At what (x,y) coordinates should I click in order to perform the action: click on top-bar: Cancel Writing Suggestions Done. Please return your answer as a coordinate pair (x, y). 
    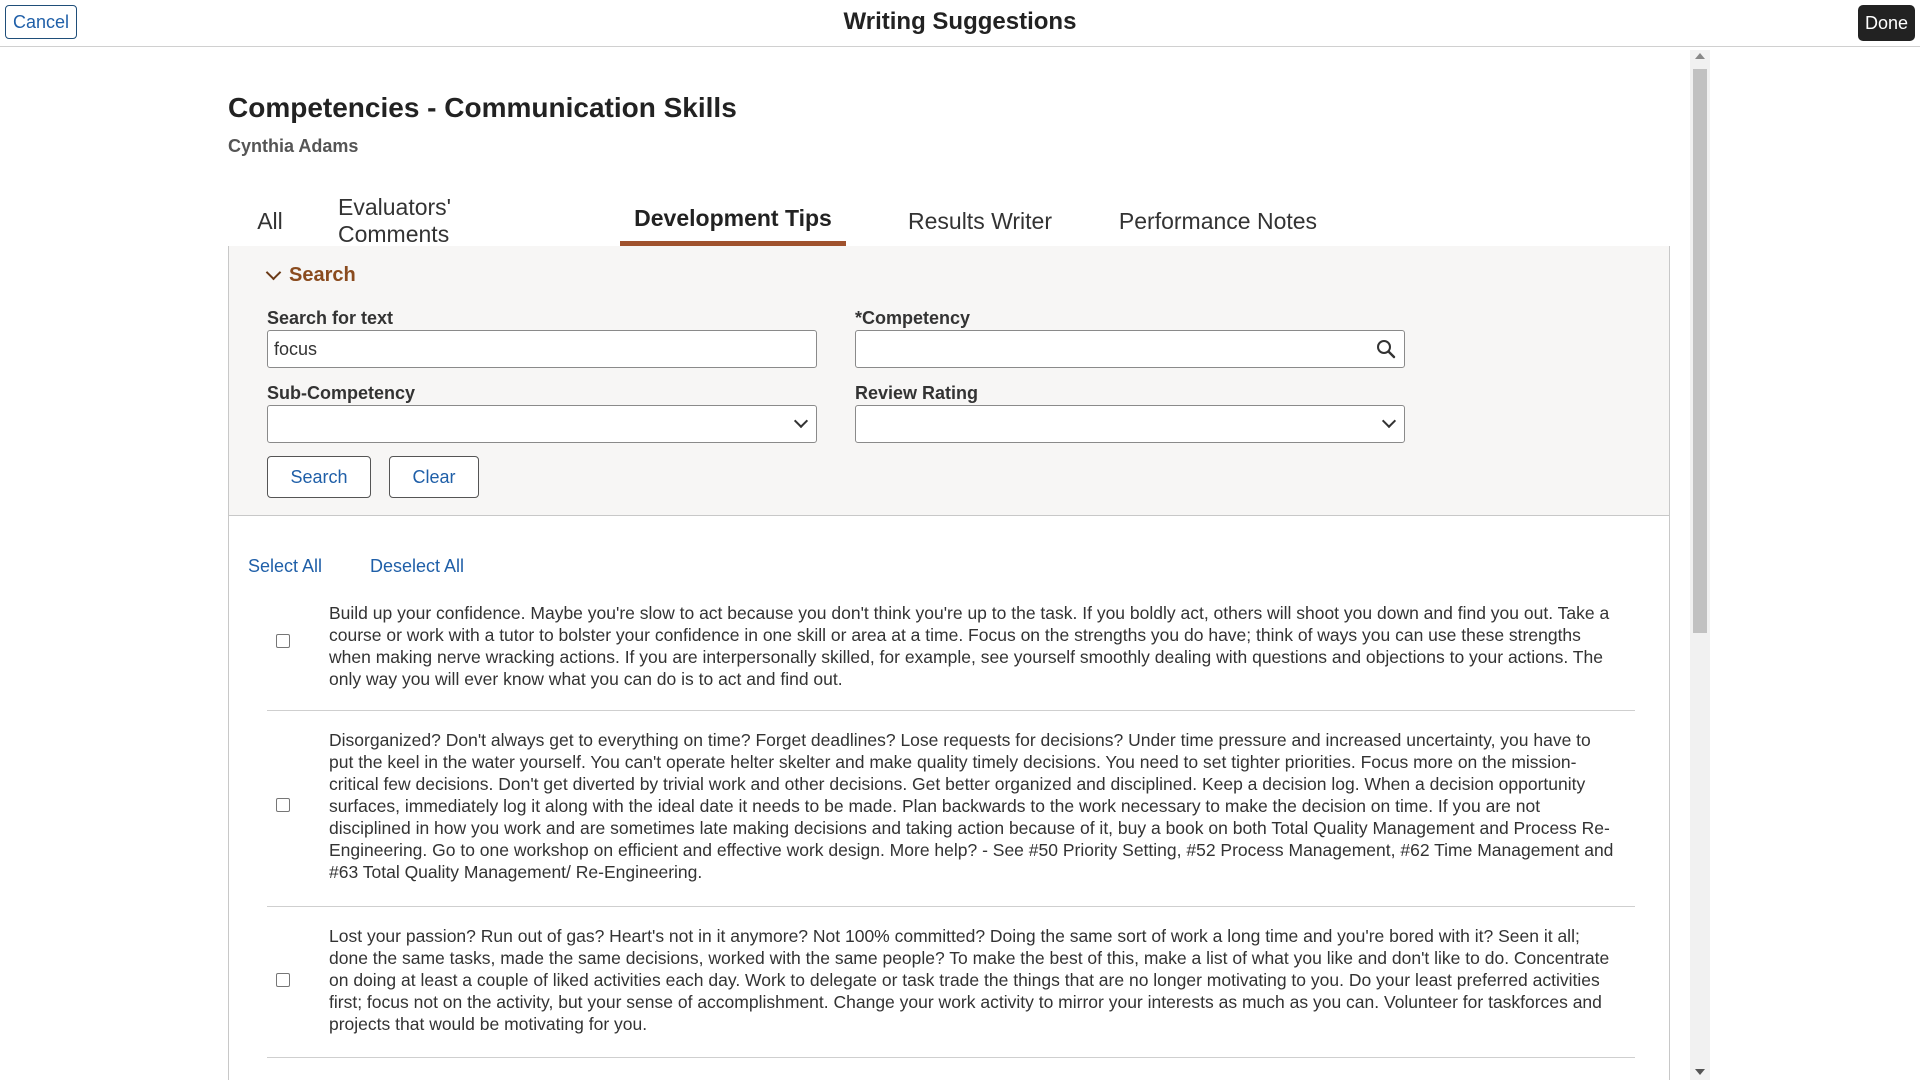
    Looking at the image, I should click on (960, 23).